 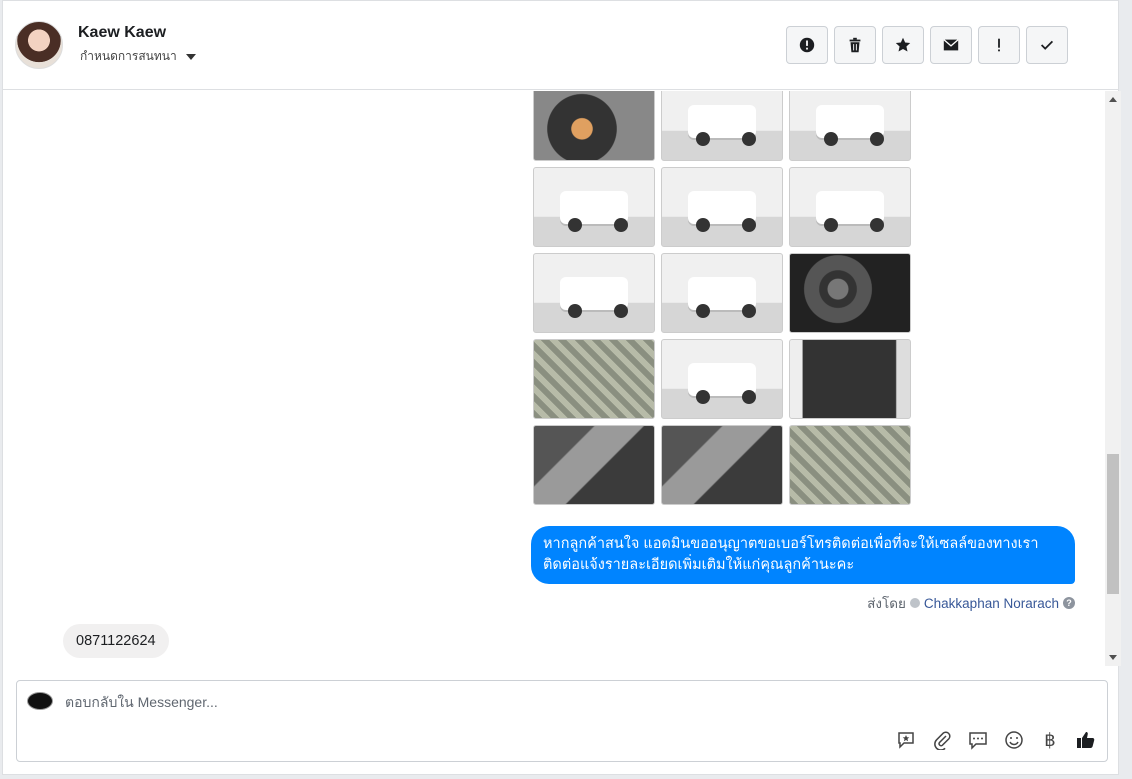 What do you see at coordinates (594, 465) in the screenshot?
I see `photo-thumbnail-dashboard` at bounding box center [594, 465].